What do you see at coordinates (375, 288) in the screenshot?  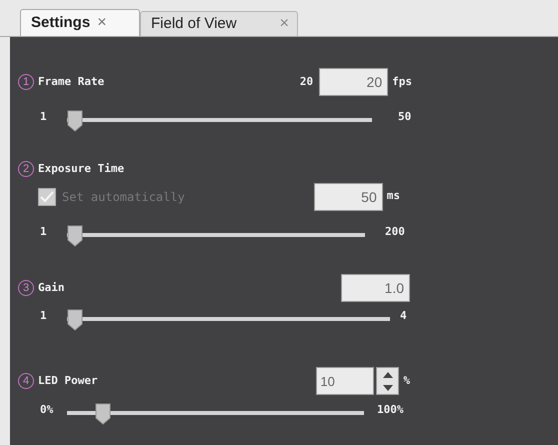 I see `value-field: 1.0` at bounding box center [375, 288].